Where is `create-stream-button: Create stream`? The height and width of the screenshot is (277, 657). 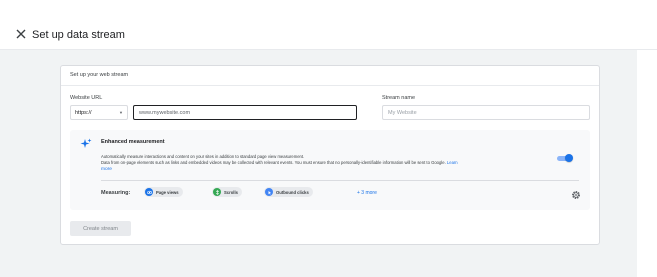 create-stream-button: Create stream is located at coordinates (100, 228).